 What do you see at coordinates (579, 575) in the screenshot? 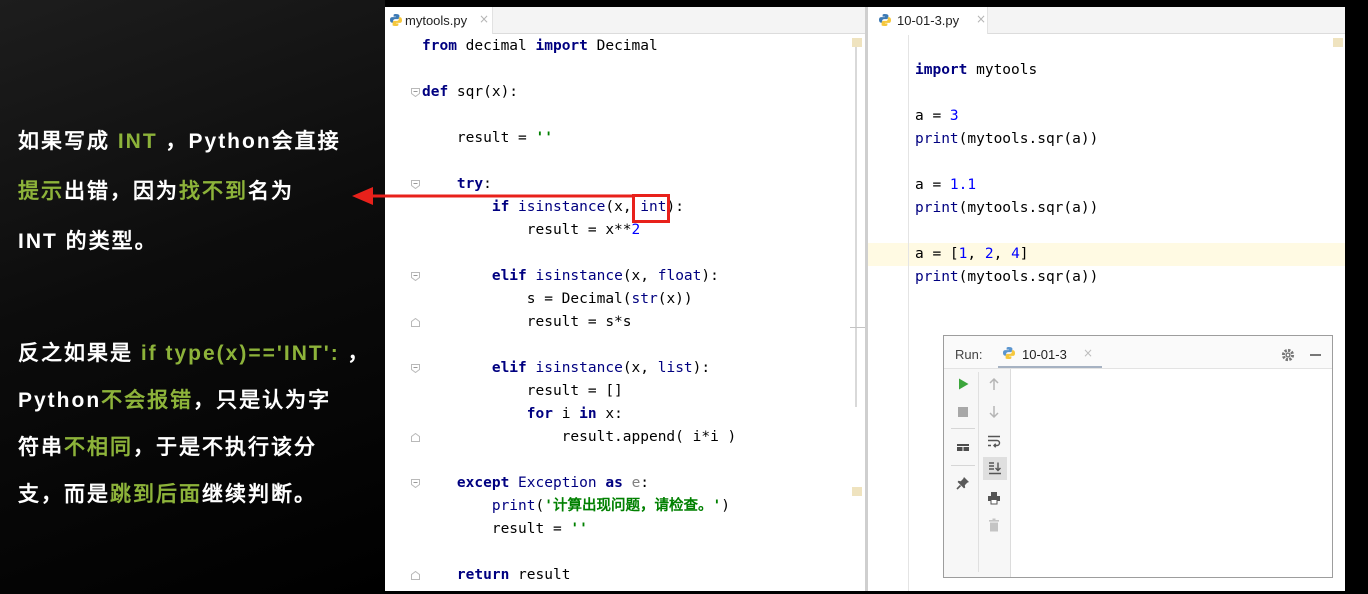
I see `code-line: return result` at bounding box center [579, 575].